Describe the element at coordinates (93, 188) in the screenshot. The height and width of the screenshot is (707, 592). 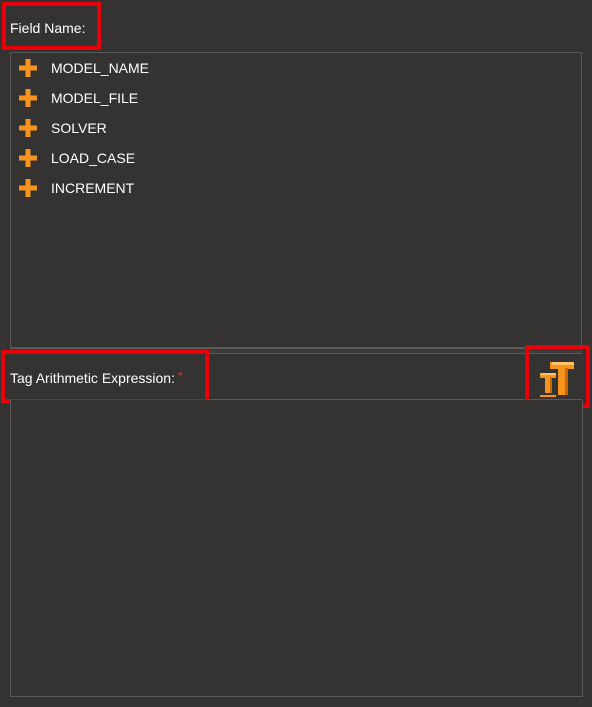
I see `list-item-label: INCREMENT` at that location.